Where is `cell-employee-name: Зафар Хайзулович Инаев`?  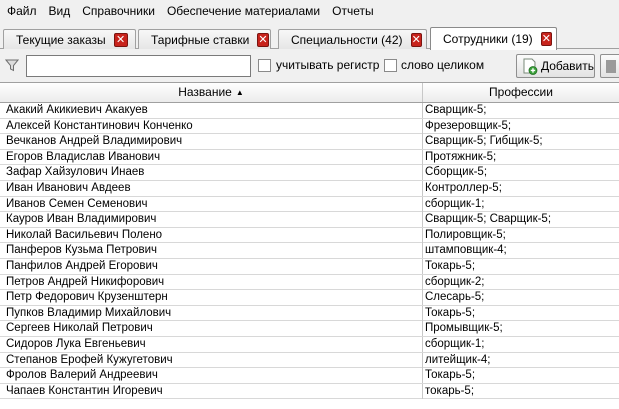 cell-employee-name: Зафар Хайзулович Инаев is located at coordinates (211, 173).